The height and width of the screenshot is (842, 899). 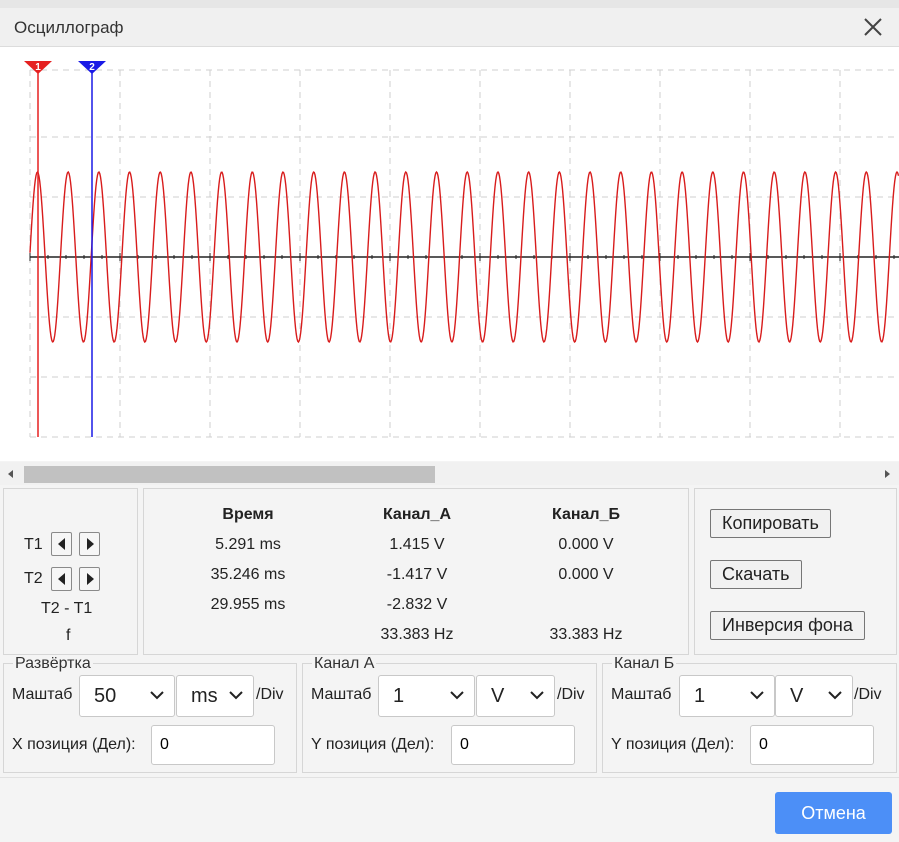 What do you see at coordinates (248, 514) in the screenshot?
I see `header-time: Время` at bounding box center [248, 514].